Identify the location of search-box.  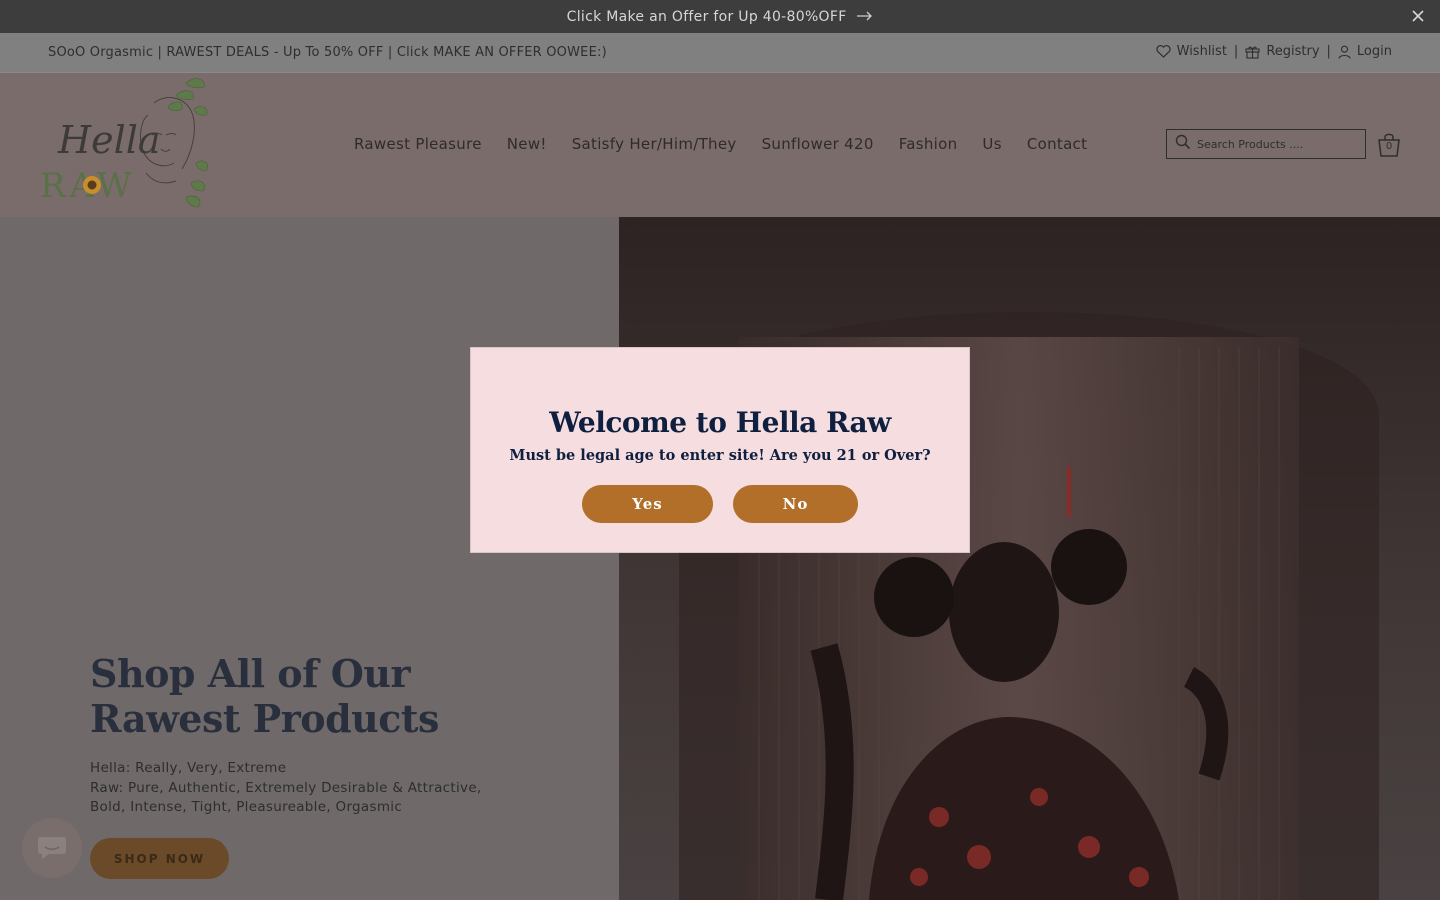
(1266, 144).